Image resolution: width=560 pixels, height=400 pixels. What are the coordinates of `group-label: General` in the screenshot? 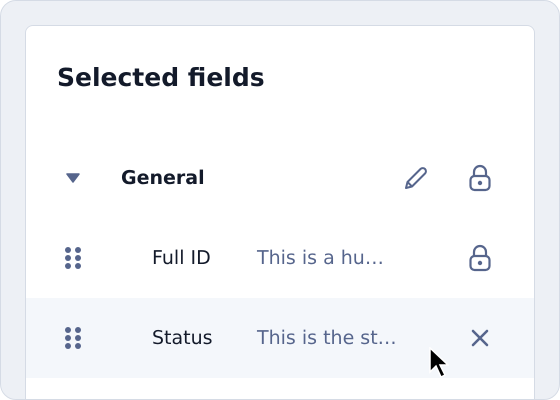 It's located at (163, 178).